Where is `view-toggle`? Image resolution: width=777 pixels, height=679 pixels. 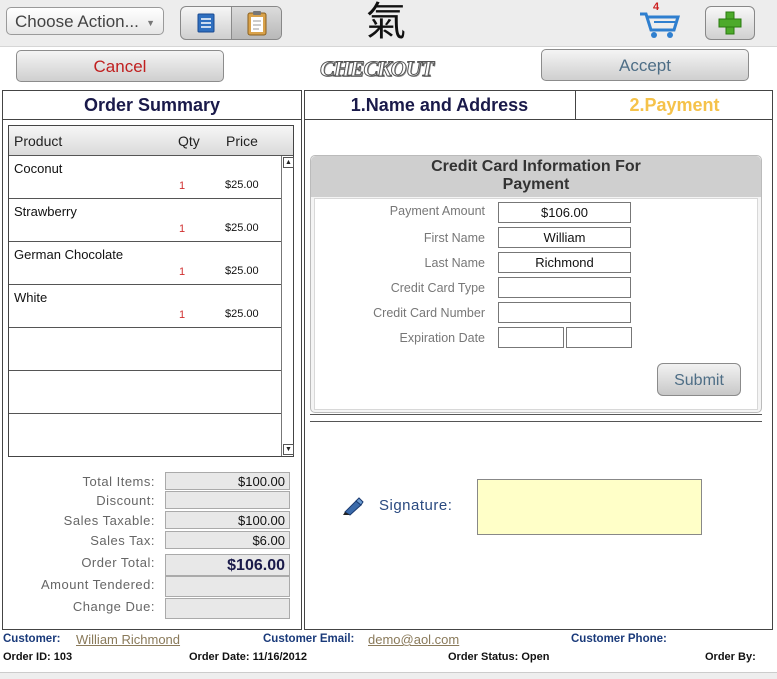
view-toggle is located at coordinates (231, 23).